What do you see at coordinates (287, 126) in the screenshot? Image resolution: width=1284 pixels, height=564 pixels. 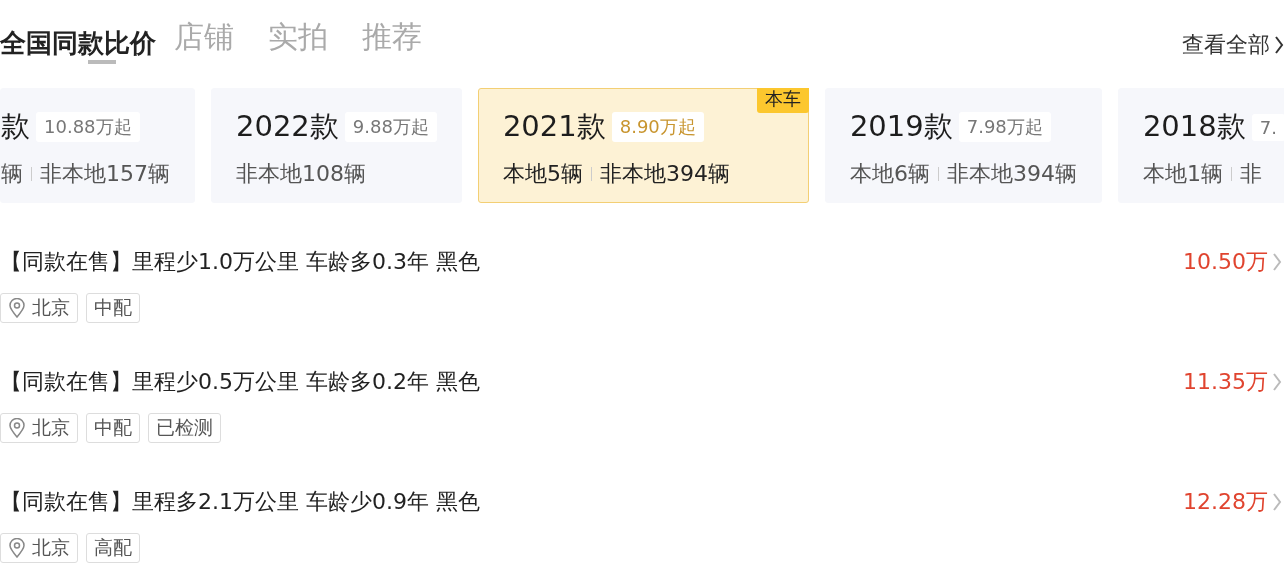 I see `model-year: 2022款` at bounding box center [287, 126].